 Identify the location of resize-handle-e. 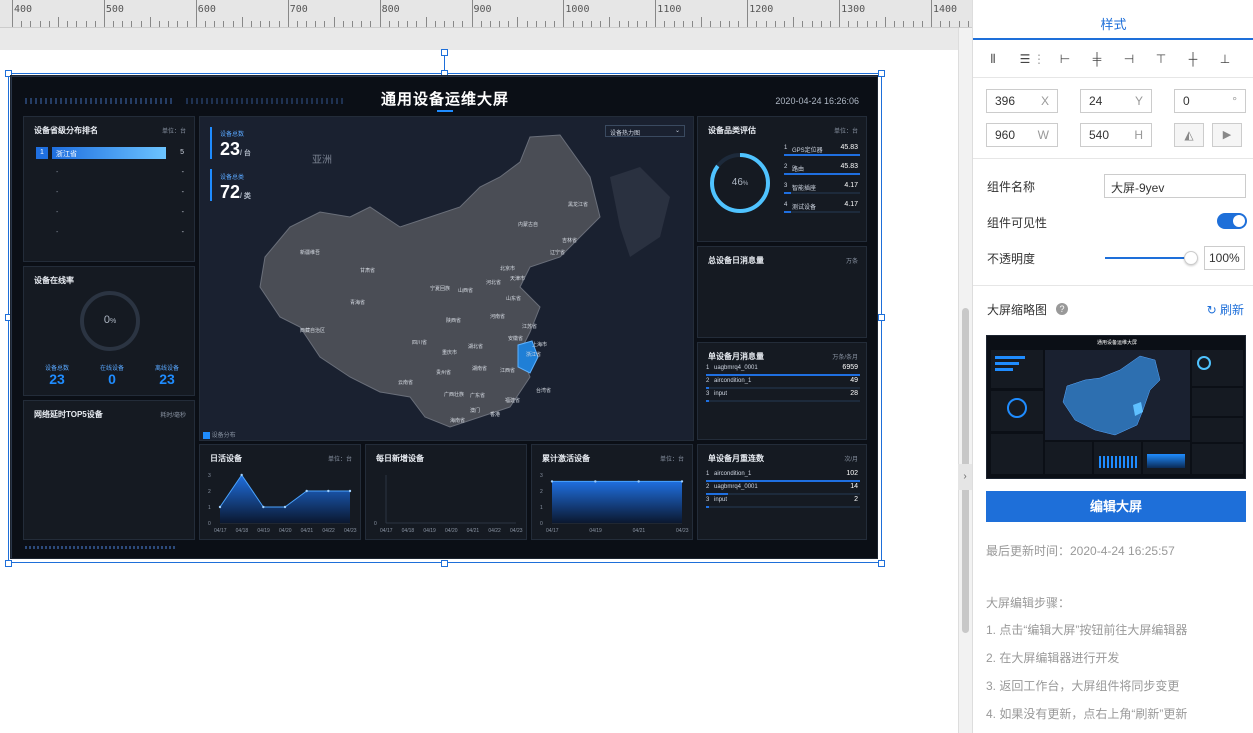
(881, 317).